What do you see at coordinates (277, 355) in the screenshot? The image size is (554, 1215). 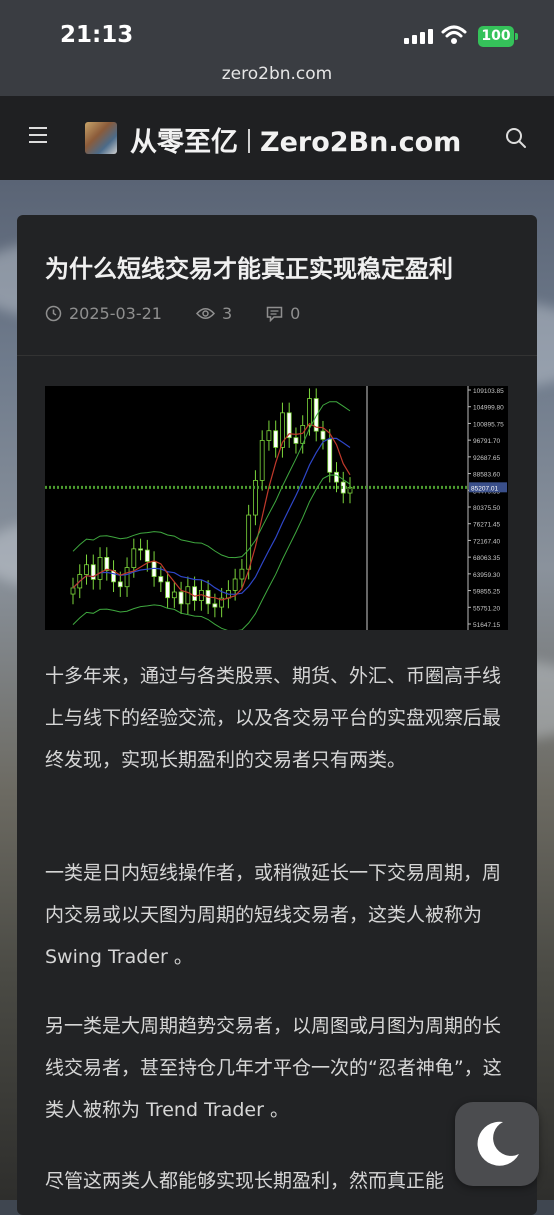 I see `header-divider` at bounding box center [277, 355].